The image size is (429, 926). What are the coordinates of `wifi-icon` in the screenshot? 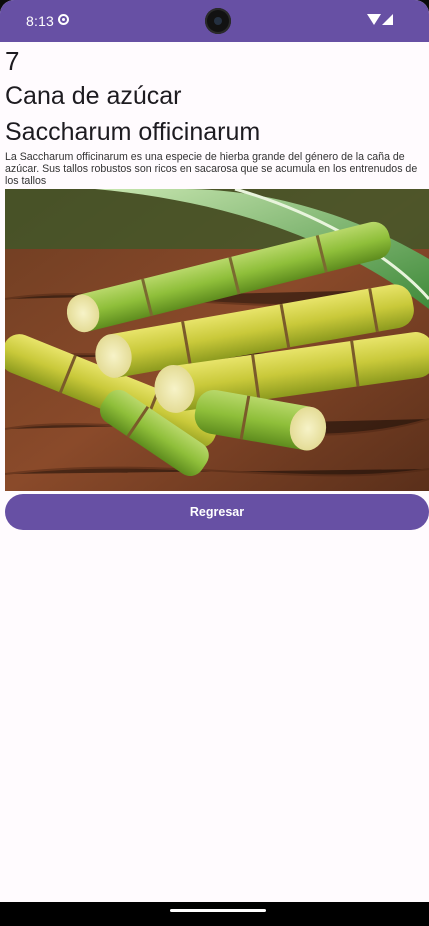 It's located at (374, 19).